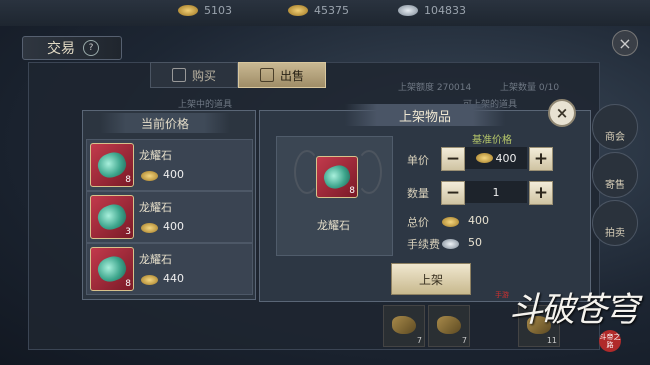 The height and width of the screenshot is (365, 650). What do you see at coordinates (615, 233) in the screenshot?
I see `auction-label: 拍卖` at bounding box center [615, 233].